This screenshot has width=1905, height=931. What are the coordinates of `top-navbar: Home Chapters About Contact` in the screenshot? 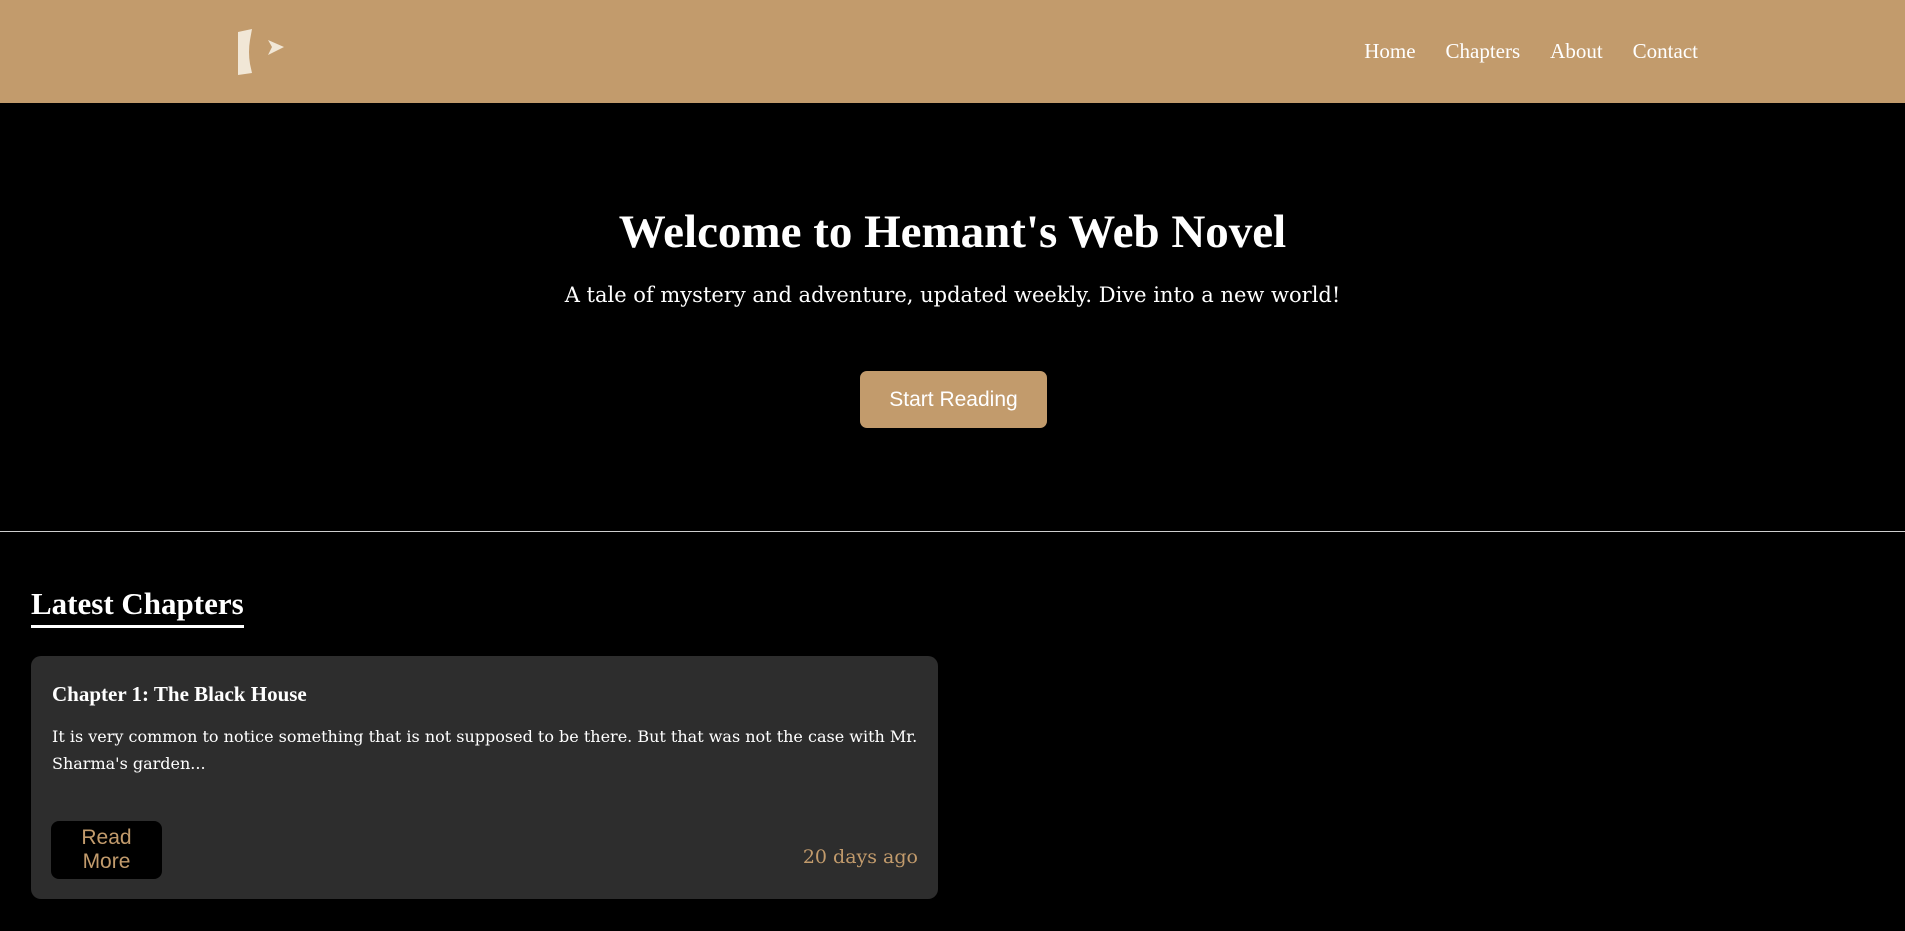 It's located at (952, 51).